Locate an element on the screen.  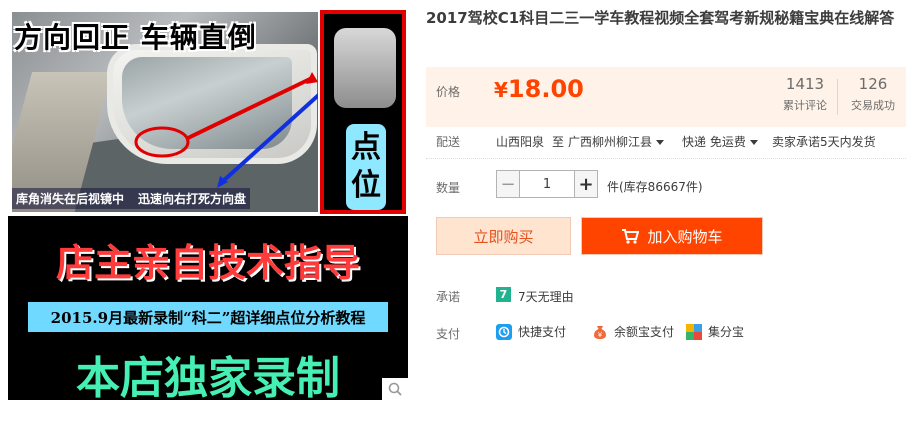
product-title: 2017驾校C1科目二三一学车教程视频全套驾考新规秘籍宝典在线解答 is located at coordinates (660, 18).